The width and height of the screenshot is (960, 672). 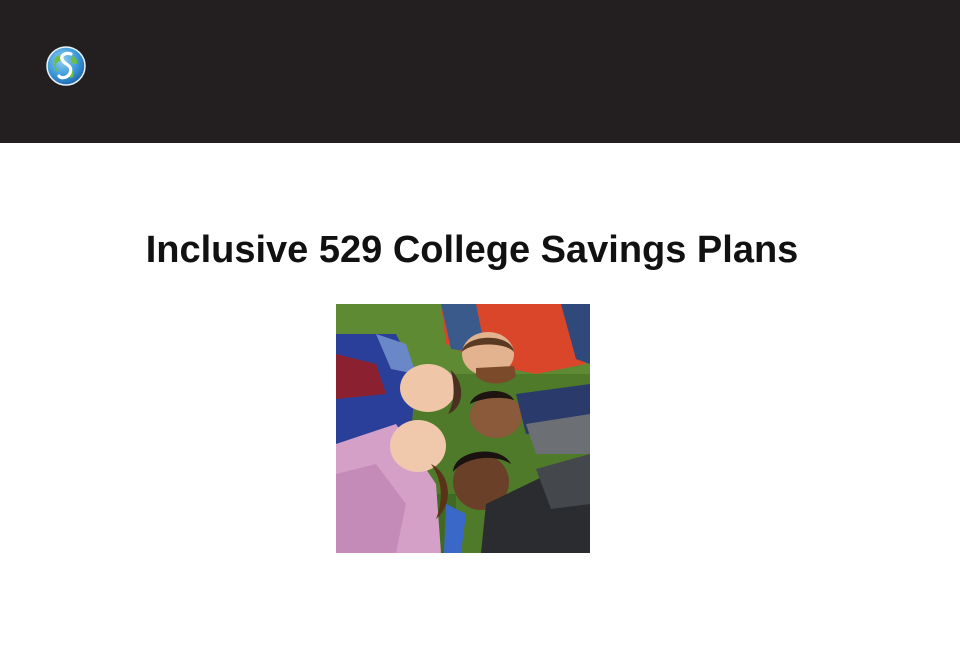 What do you see at coordinates (463, 428) in the screenshot?
I see `children-circle-photo` at bounding box center [463, 428].